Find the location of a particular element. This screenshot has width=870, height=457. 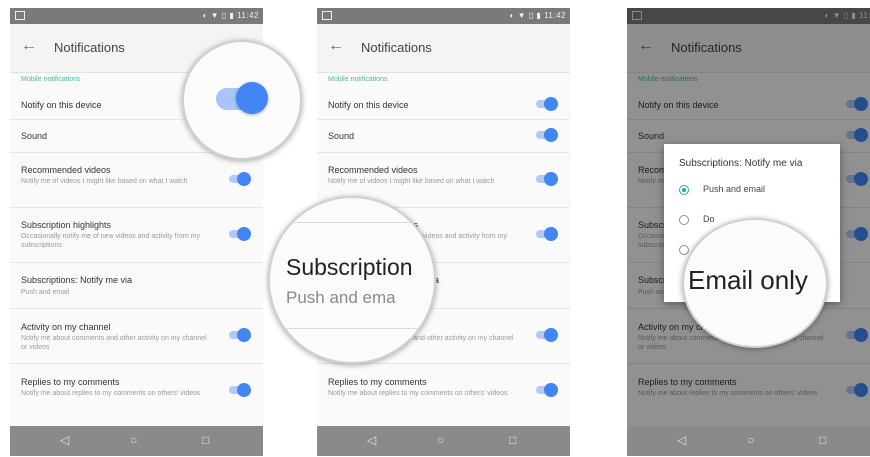

setting-title: Subscriptions: Notify me via is located at coordinates (77, 280).